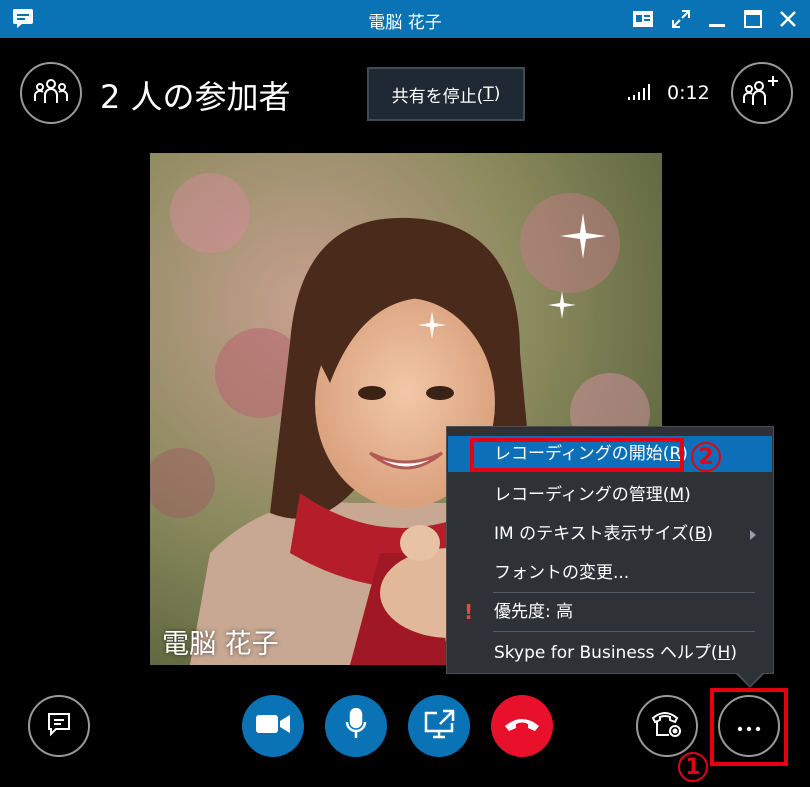  Describe the element at coordinates (488, 94) in the screenshot. I see `stop-share-accel: T` at that location.